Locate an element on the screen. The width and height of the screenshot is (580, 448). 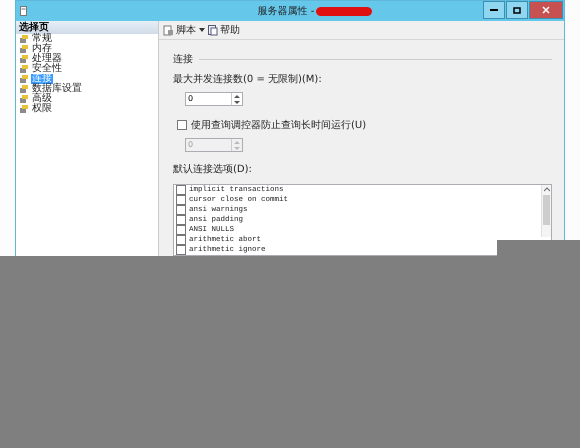
document-icon is located at coordinates (23, 11).